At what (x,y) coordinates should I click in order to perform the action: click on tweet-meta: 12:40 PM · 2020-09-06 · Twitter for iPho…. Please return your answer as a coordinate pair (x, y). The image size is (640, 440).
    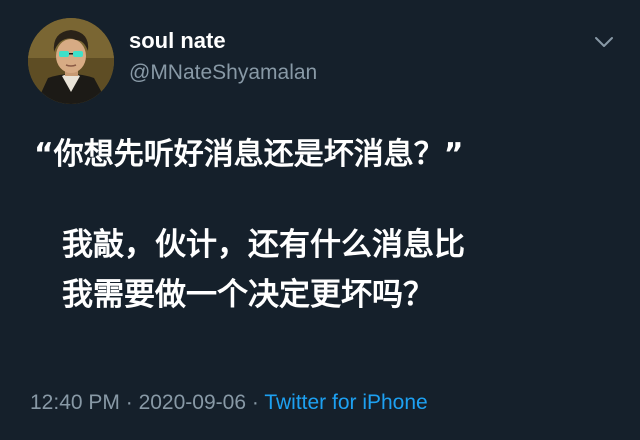
    Looking at the image, I should click on (229, 403).